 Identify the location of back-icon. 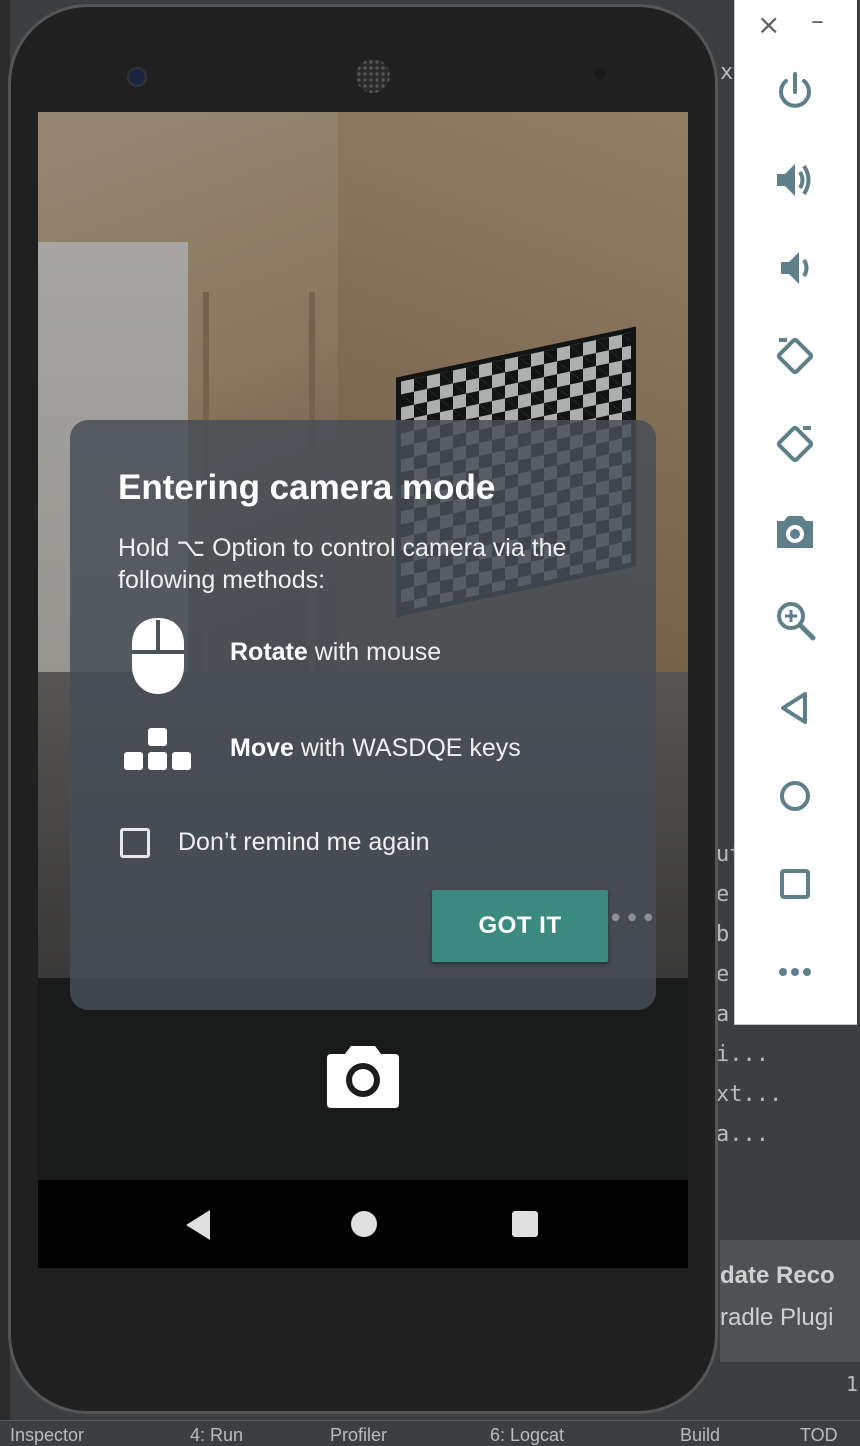
(795, 708).